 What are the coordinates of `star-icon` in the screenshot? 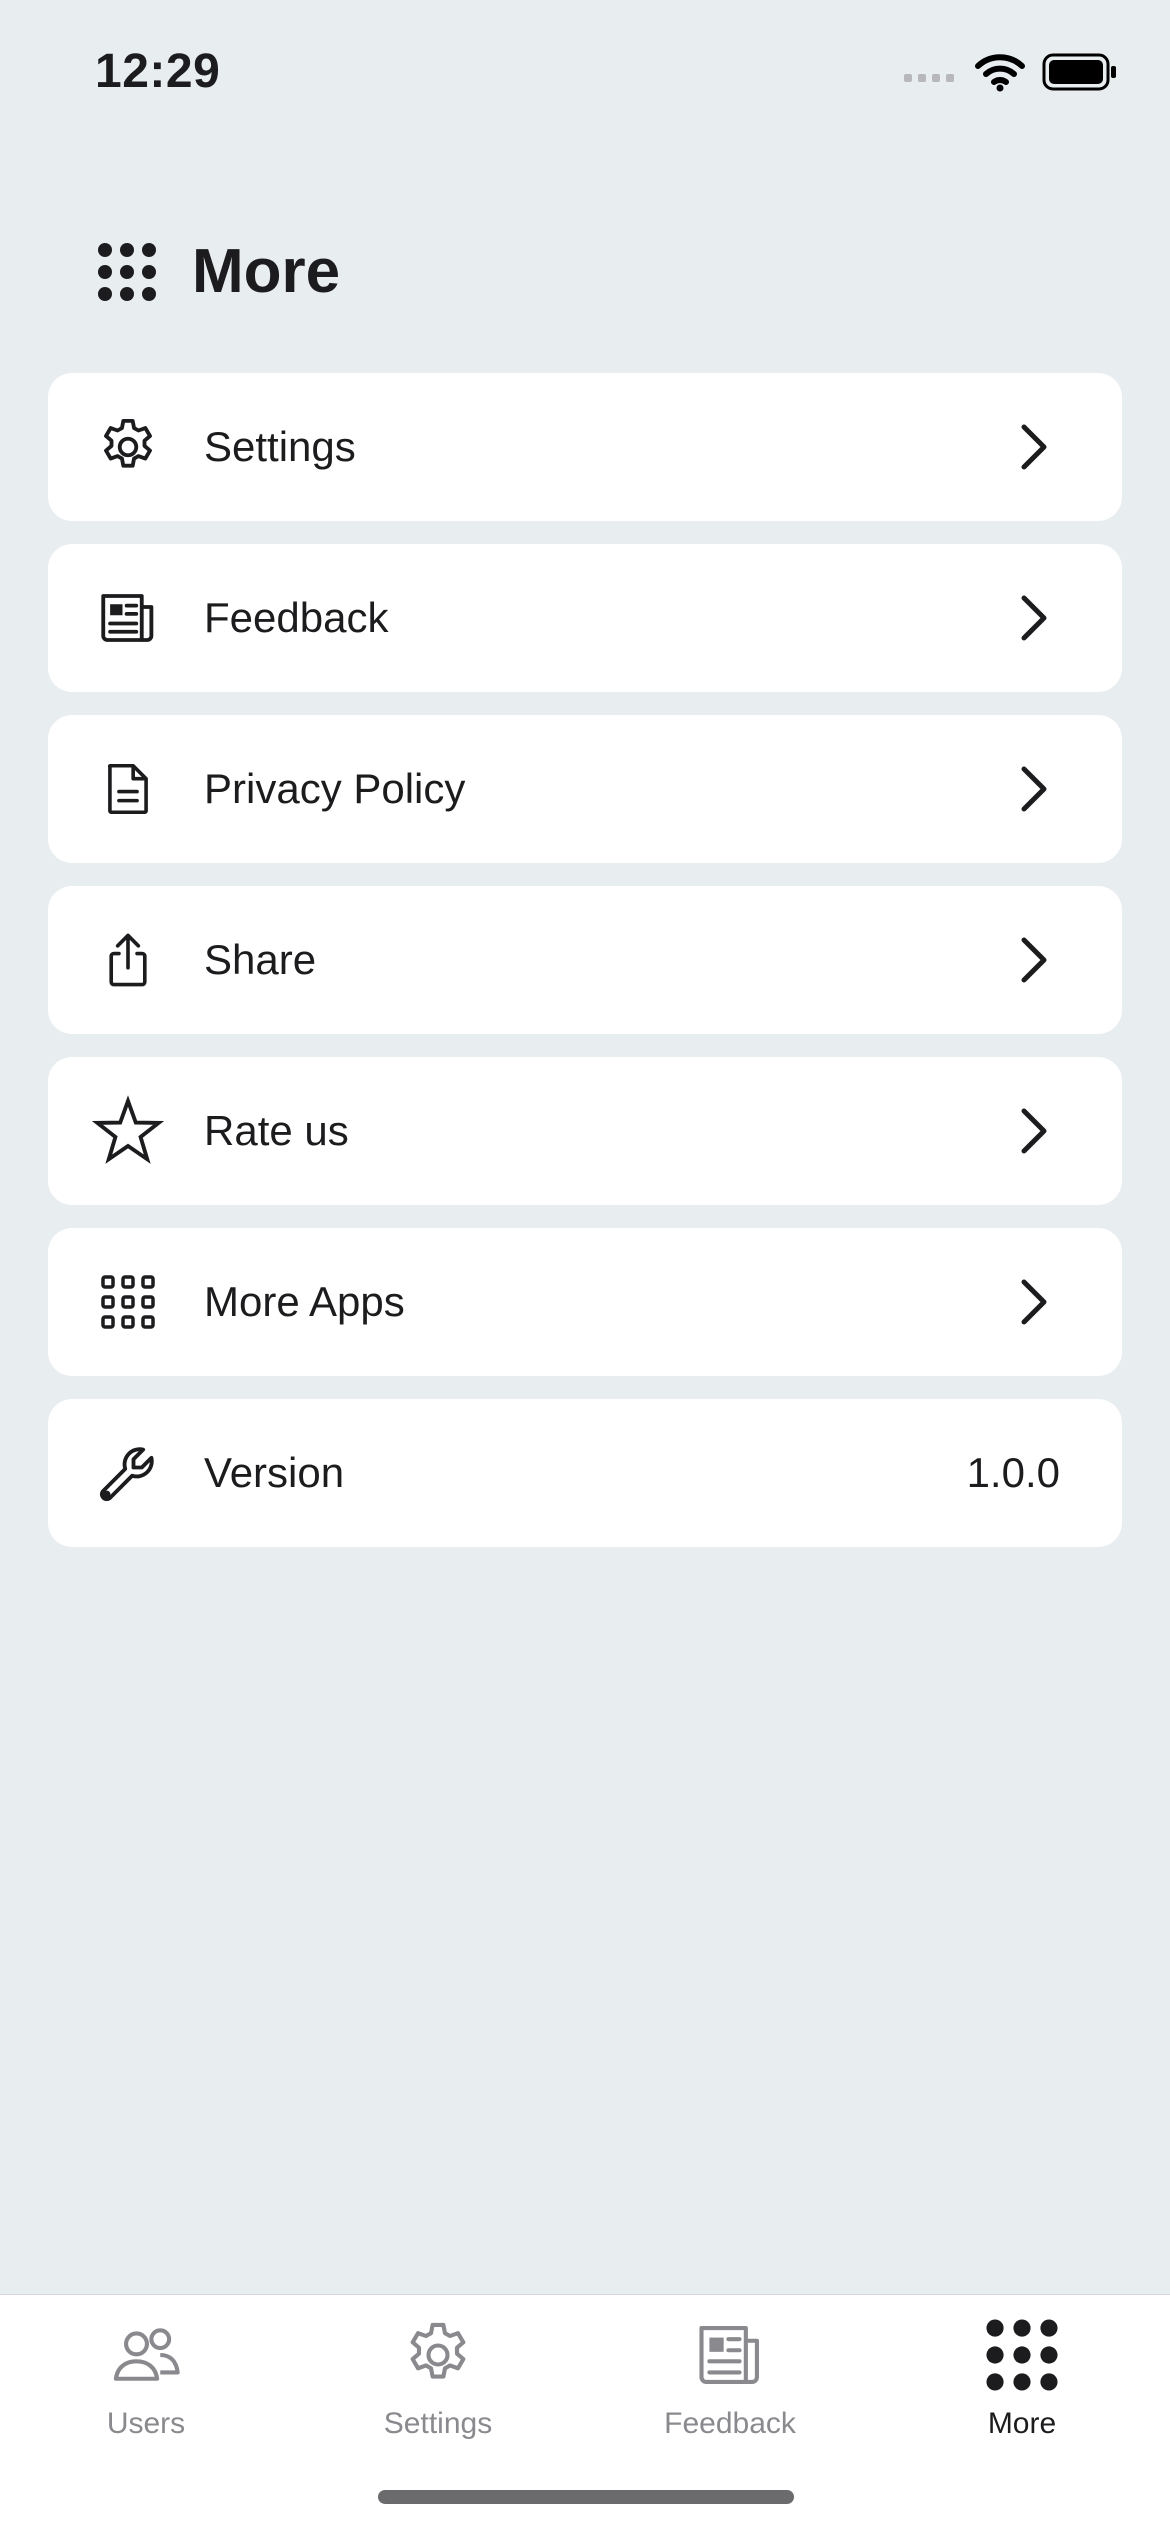 It's located at (128, 1131).